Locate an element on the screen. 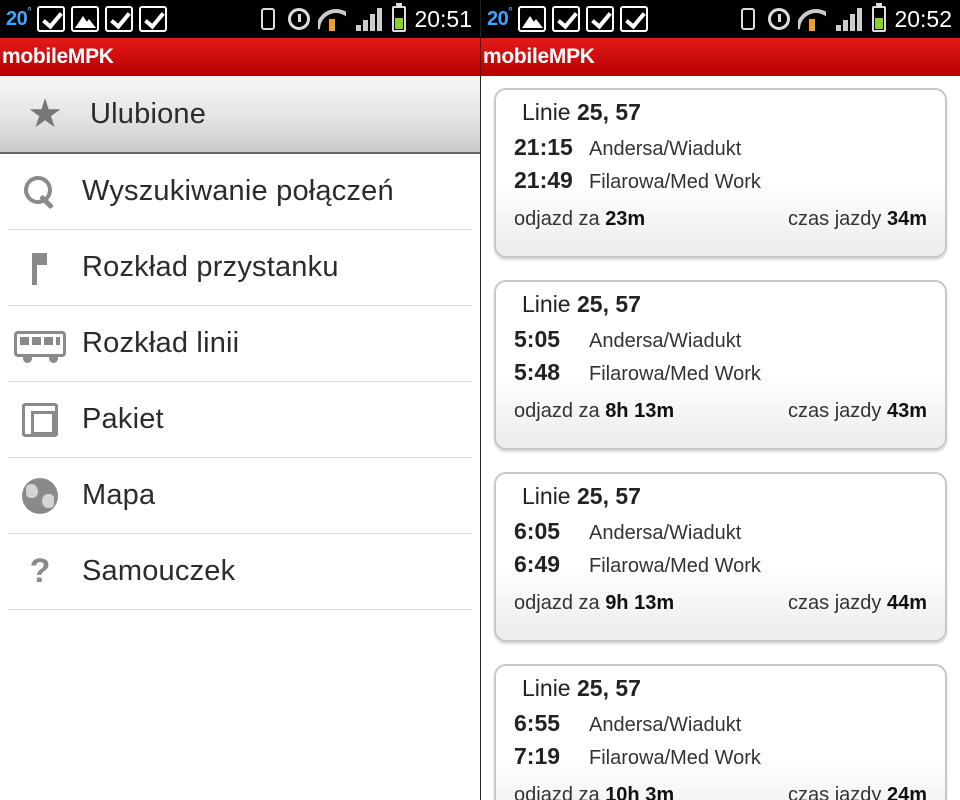  menu-item-ulubione: ★ Ulubione is located at coordinates (240, 115).